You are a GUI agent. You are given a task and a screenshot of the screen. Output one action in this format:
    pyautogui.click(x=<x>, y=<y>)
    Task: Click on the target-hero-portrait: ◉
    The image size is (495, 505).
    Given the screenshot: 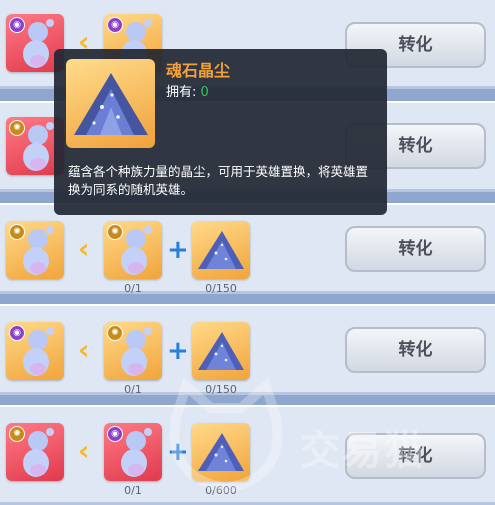 What is the action you would take?
    pyautogui.click(x=133, y=452)
    